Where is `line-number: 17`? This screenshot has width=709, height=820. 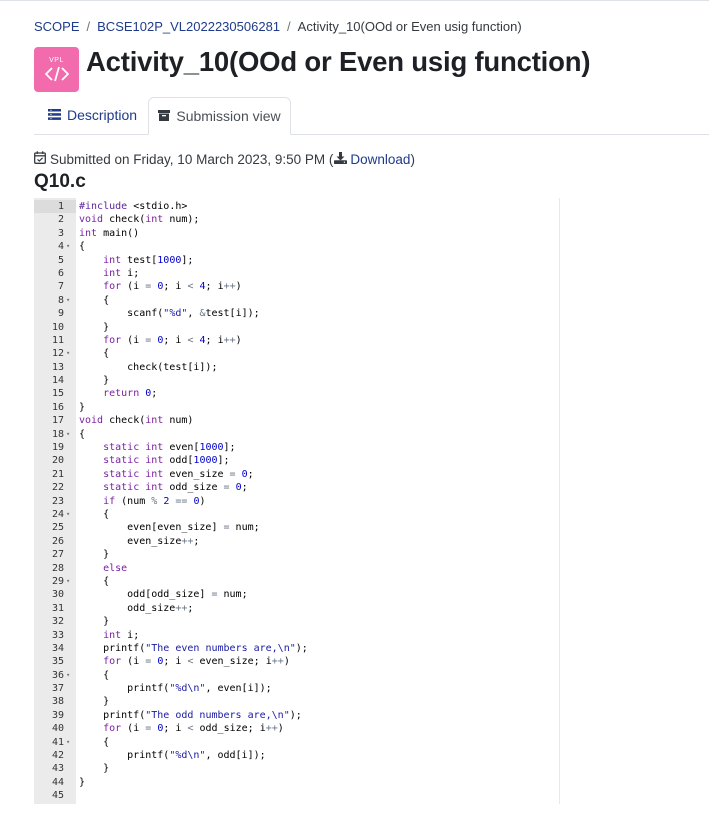
line-number: 17 is located at coordinates (57, 421).